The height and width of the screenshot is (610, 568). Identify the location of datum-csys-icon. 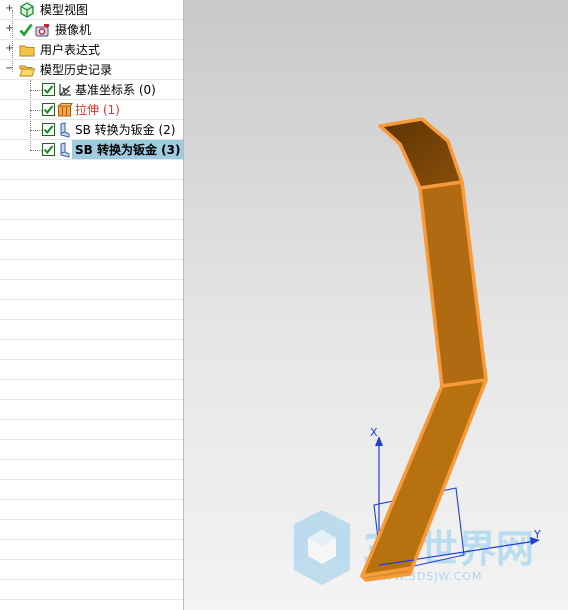
(65, 90).